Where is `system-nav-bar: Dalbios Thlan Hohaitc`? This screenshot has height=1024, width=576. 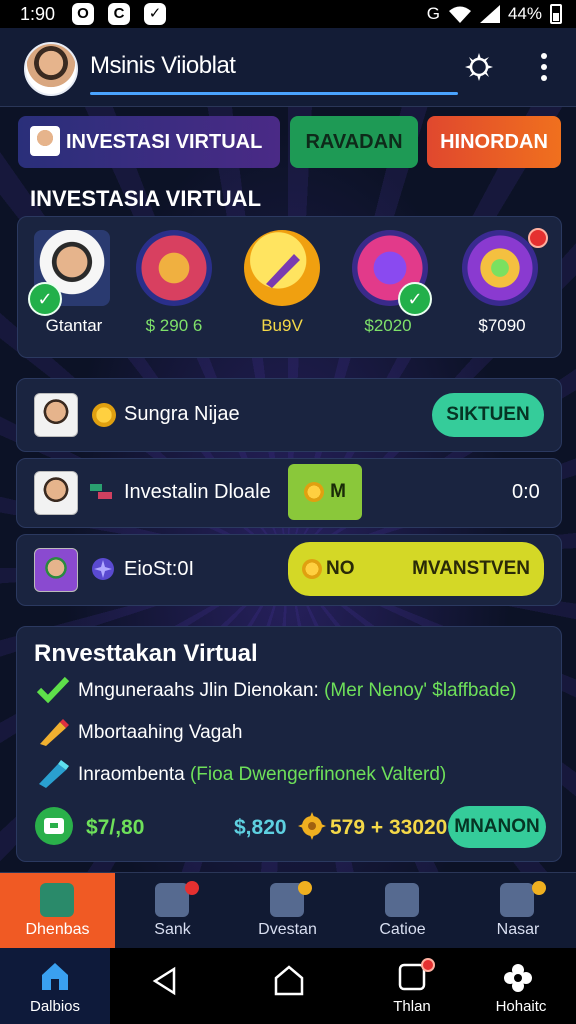 system-nav-bar: Dalbios Thlan Hohaitc is located at coordinates (288, 986).